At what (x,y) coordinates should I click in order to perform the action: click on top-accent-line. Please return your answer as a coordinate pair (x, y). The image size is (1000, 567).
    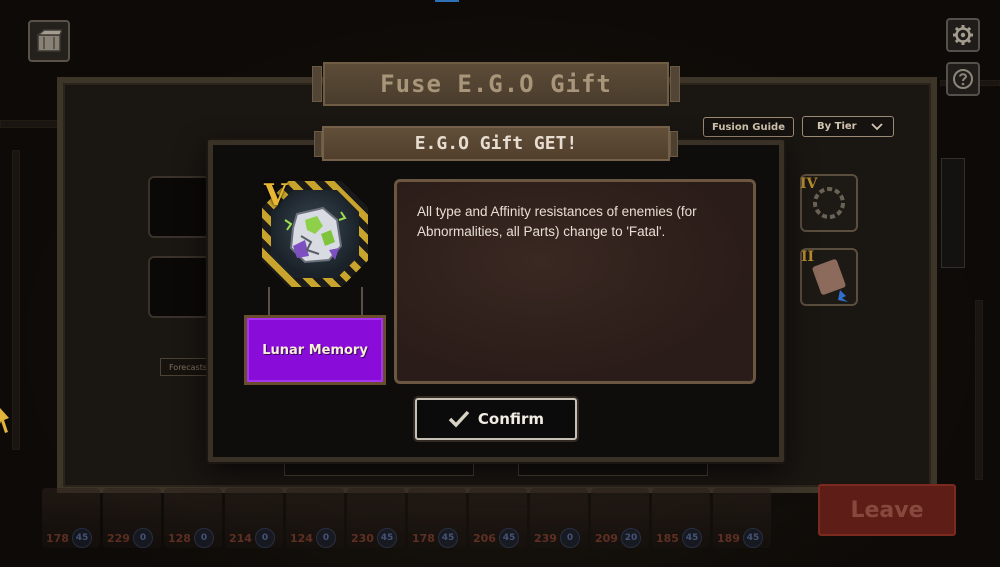
    Looking at the image, I should click on (447, 1).